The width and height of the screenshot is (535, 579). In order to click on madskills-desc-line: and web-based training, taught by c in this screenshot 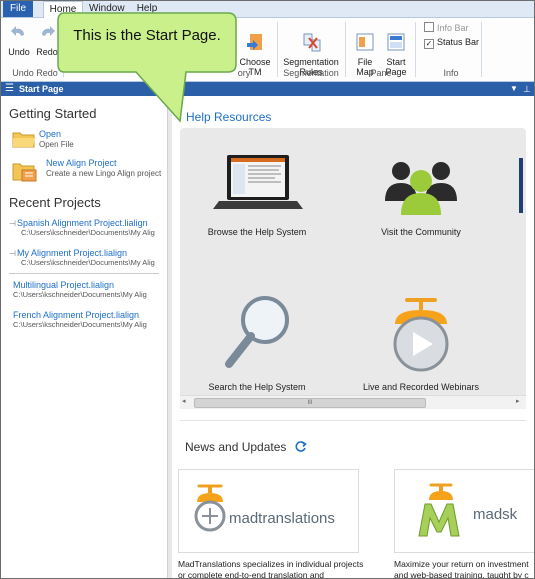, I will do `click(461, 574)`.